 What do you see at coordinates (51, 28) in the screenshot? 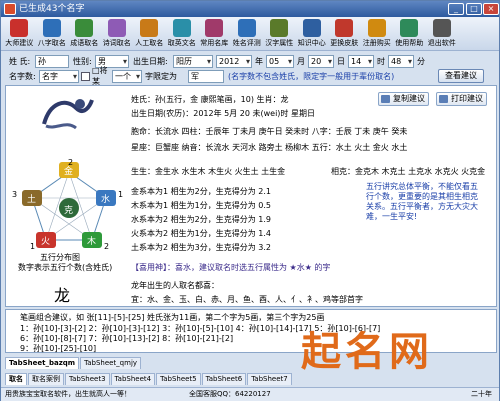
I see `bazi-icon` at bounding box center [51, 28].